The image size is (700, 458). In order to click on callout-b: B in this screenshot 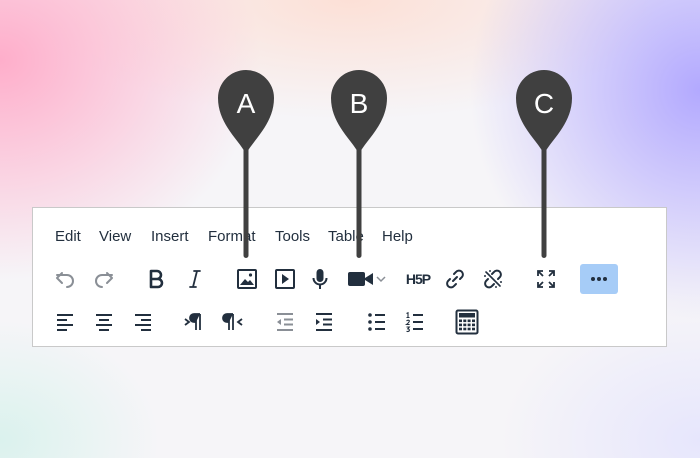, I will do `click(359, 164)`.